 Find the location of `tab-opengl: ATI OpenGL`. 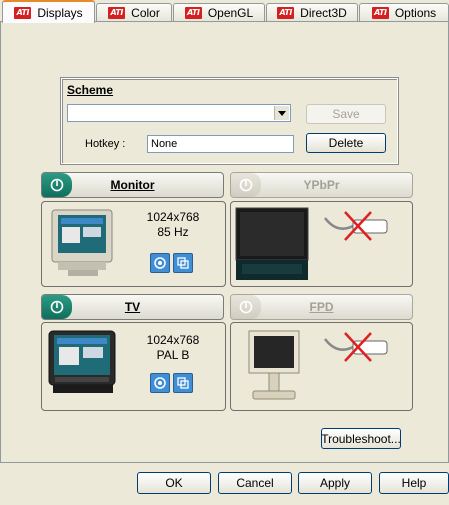

tab-opengl: ATI OpenGL is located at coordinates (219, 12).